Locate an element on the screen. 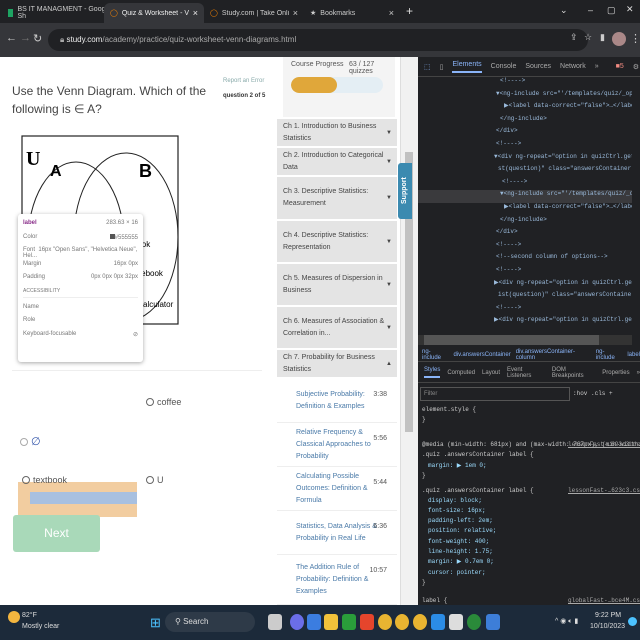  task-view-icon is located at coordinates (275, 622).